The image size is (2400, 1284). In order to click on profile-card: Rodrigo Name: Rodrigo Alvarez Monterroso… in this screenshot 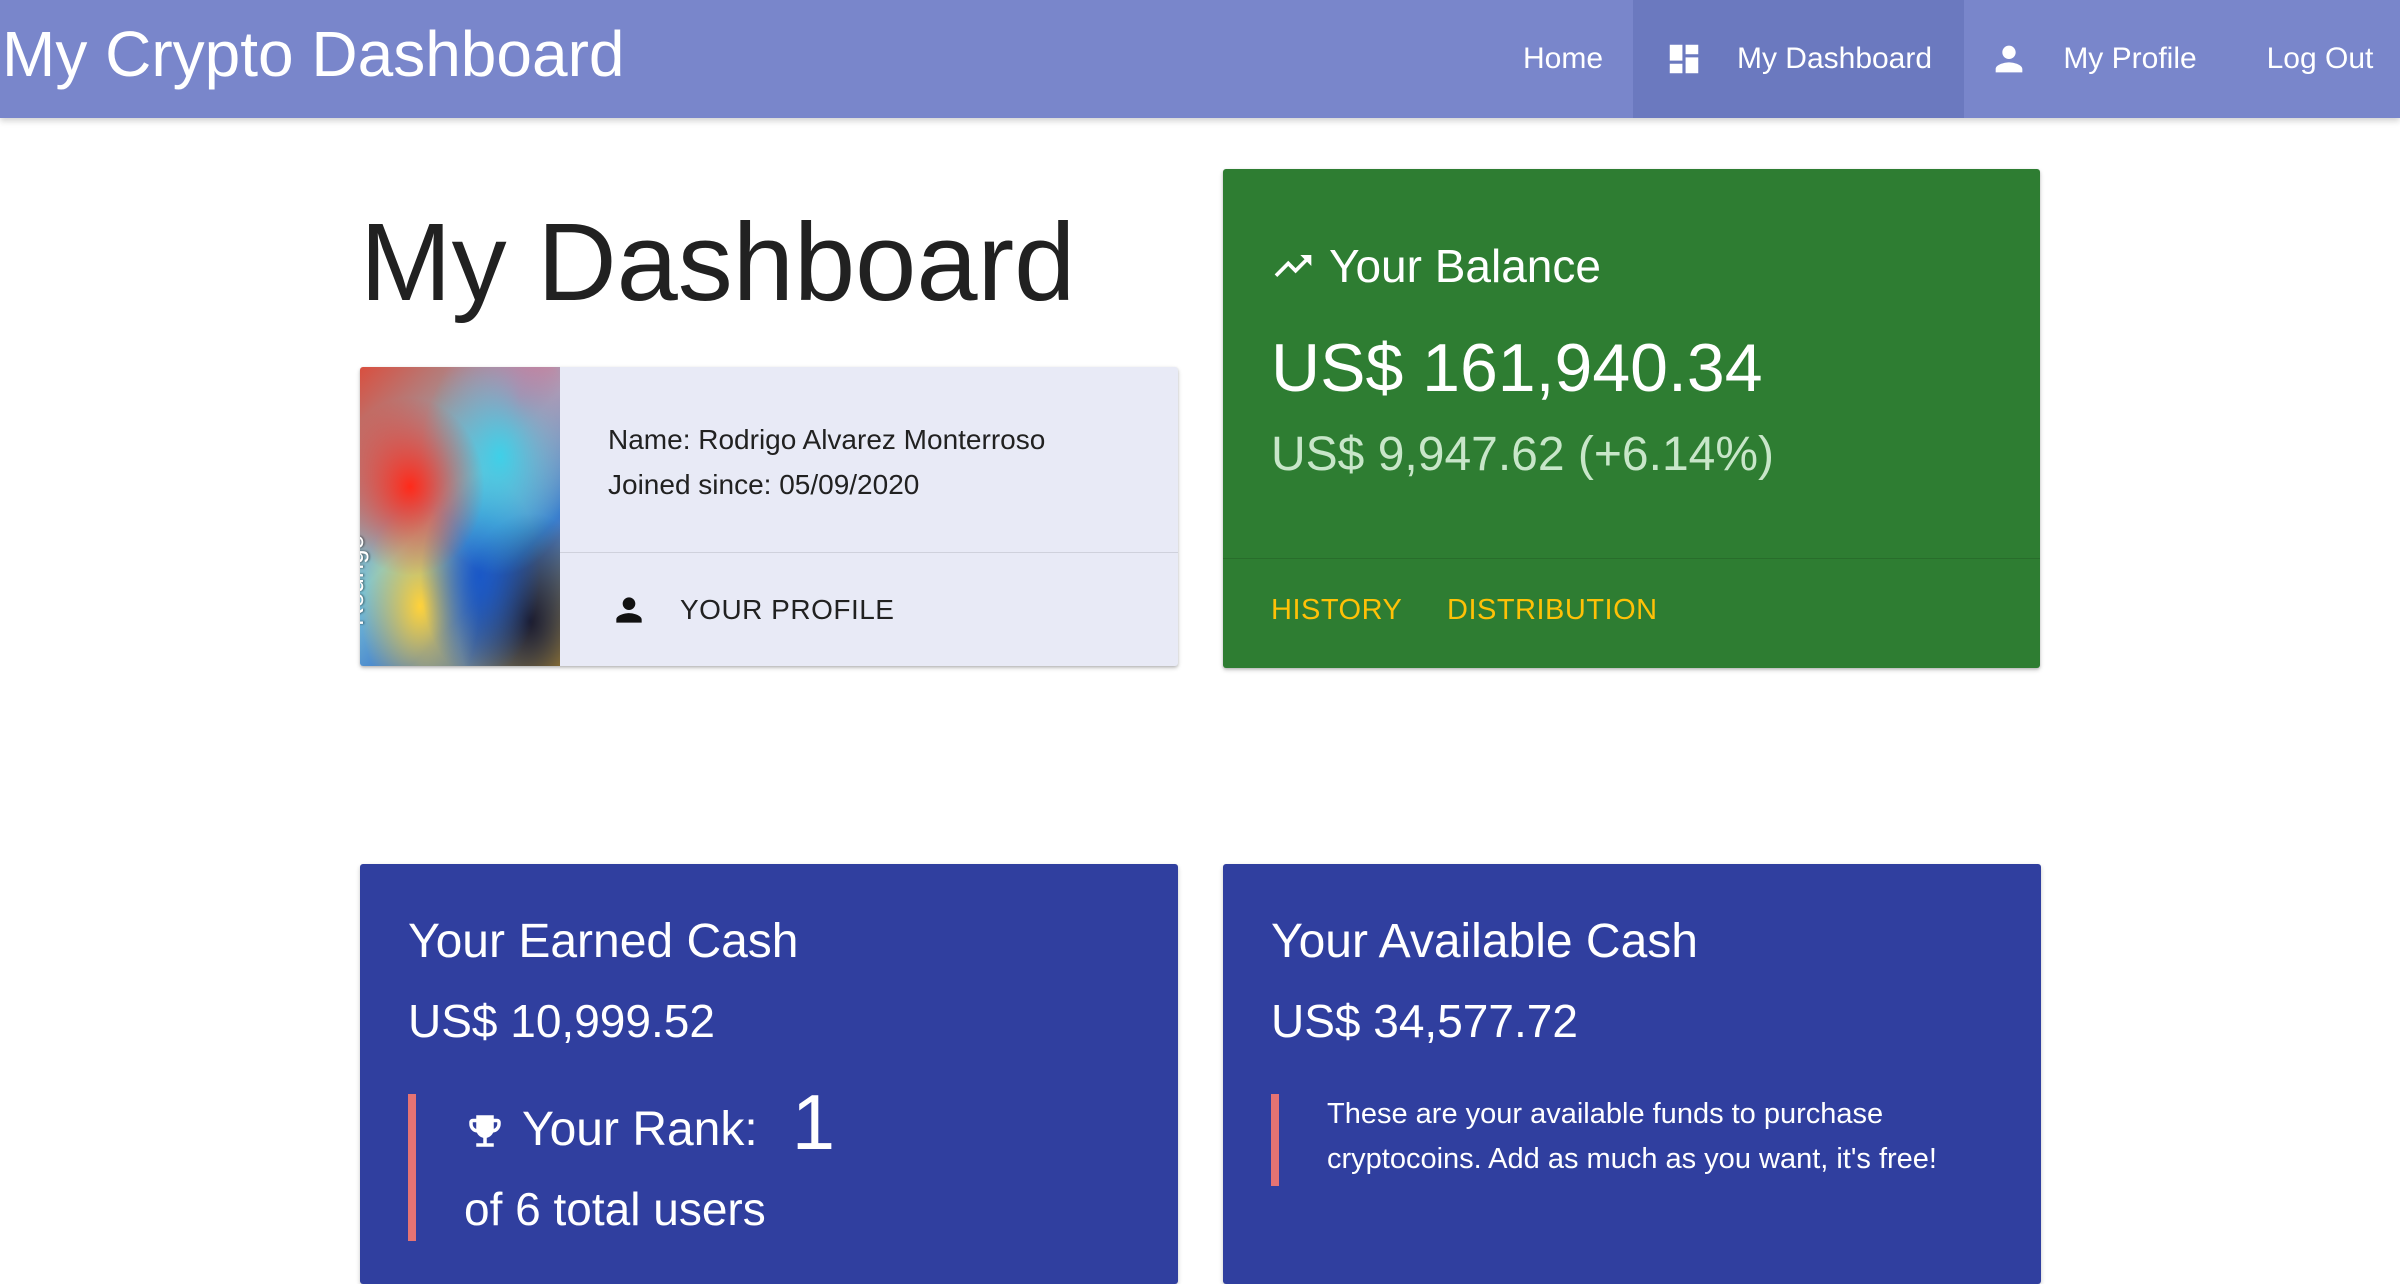, I will do `click(769, 516)`.